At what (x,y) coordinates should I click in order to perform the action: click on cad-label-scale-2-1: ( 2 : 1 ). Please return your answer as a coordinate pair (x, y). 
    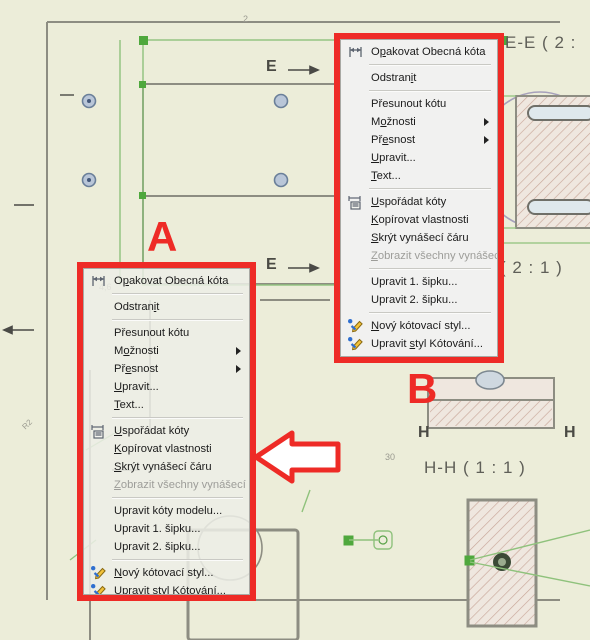
    Looking at the image, I should click on (531, 267).